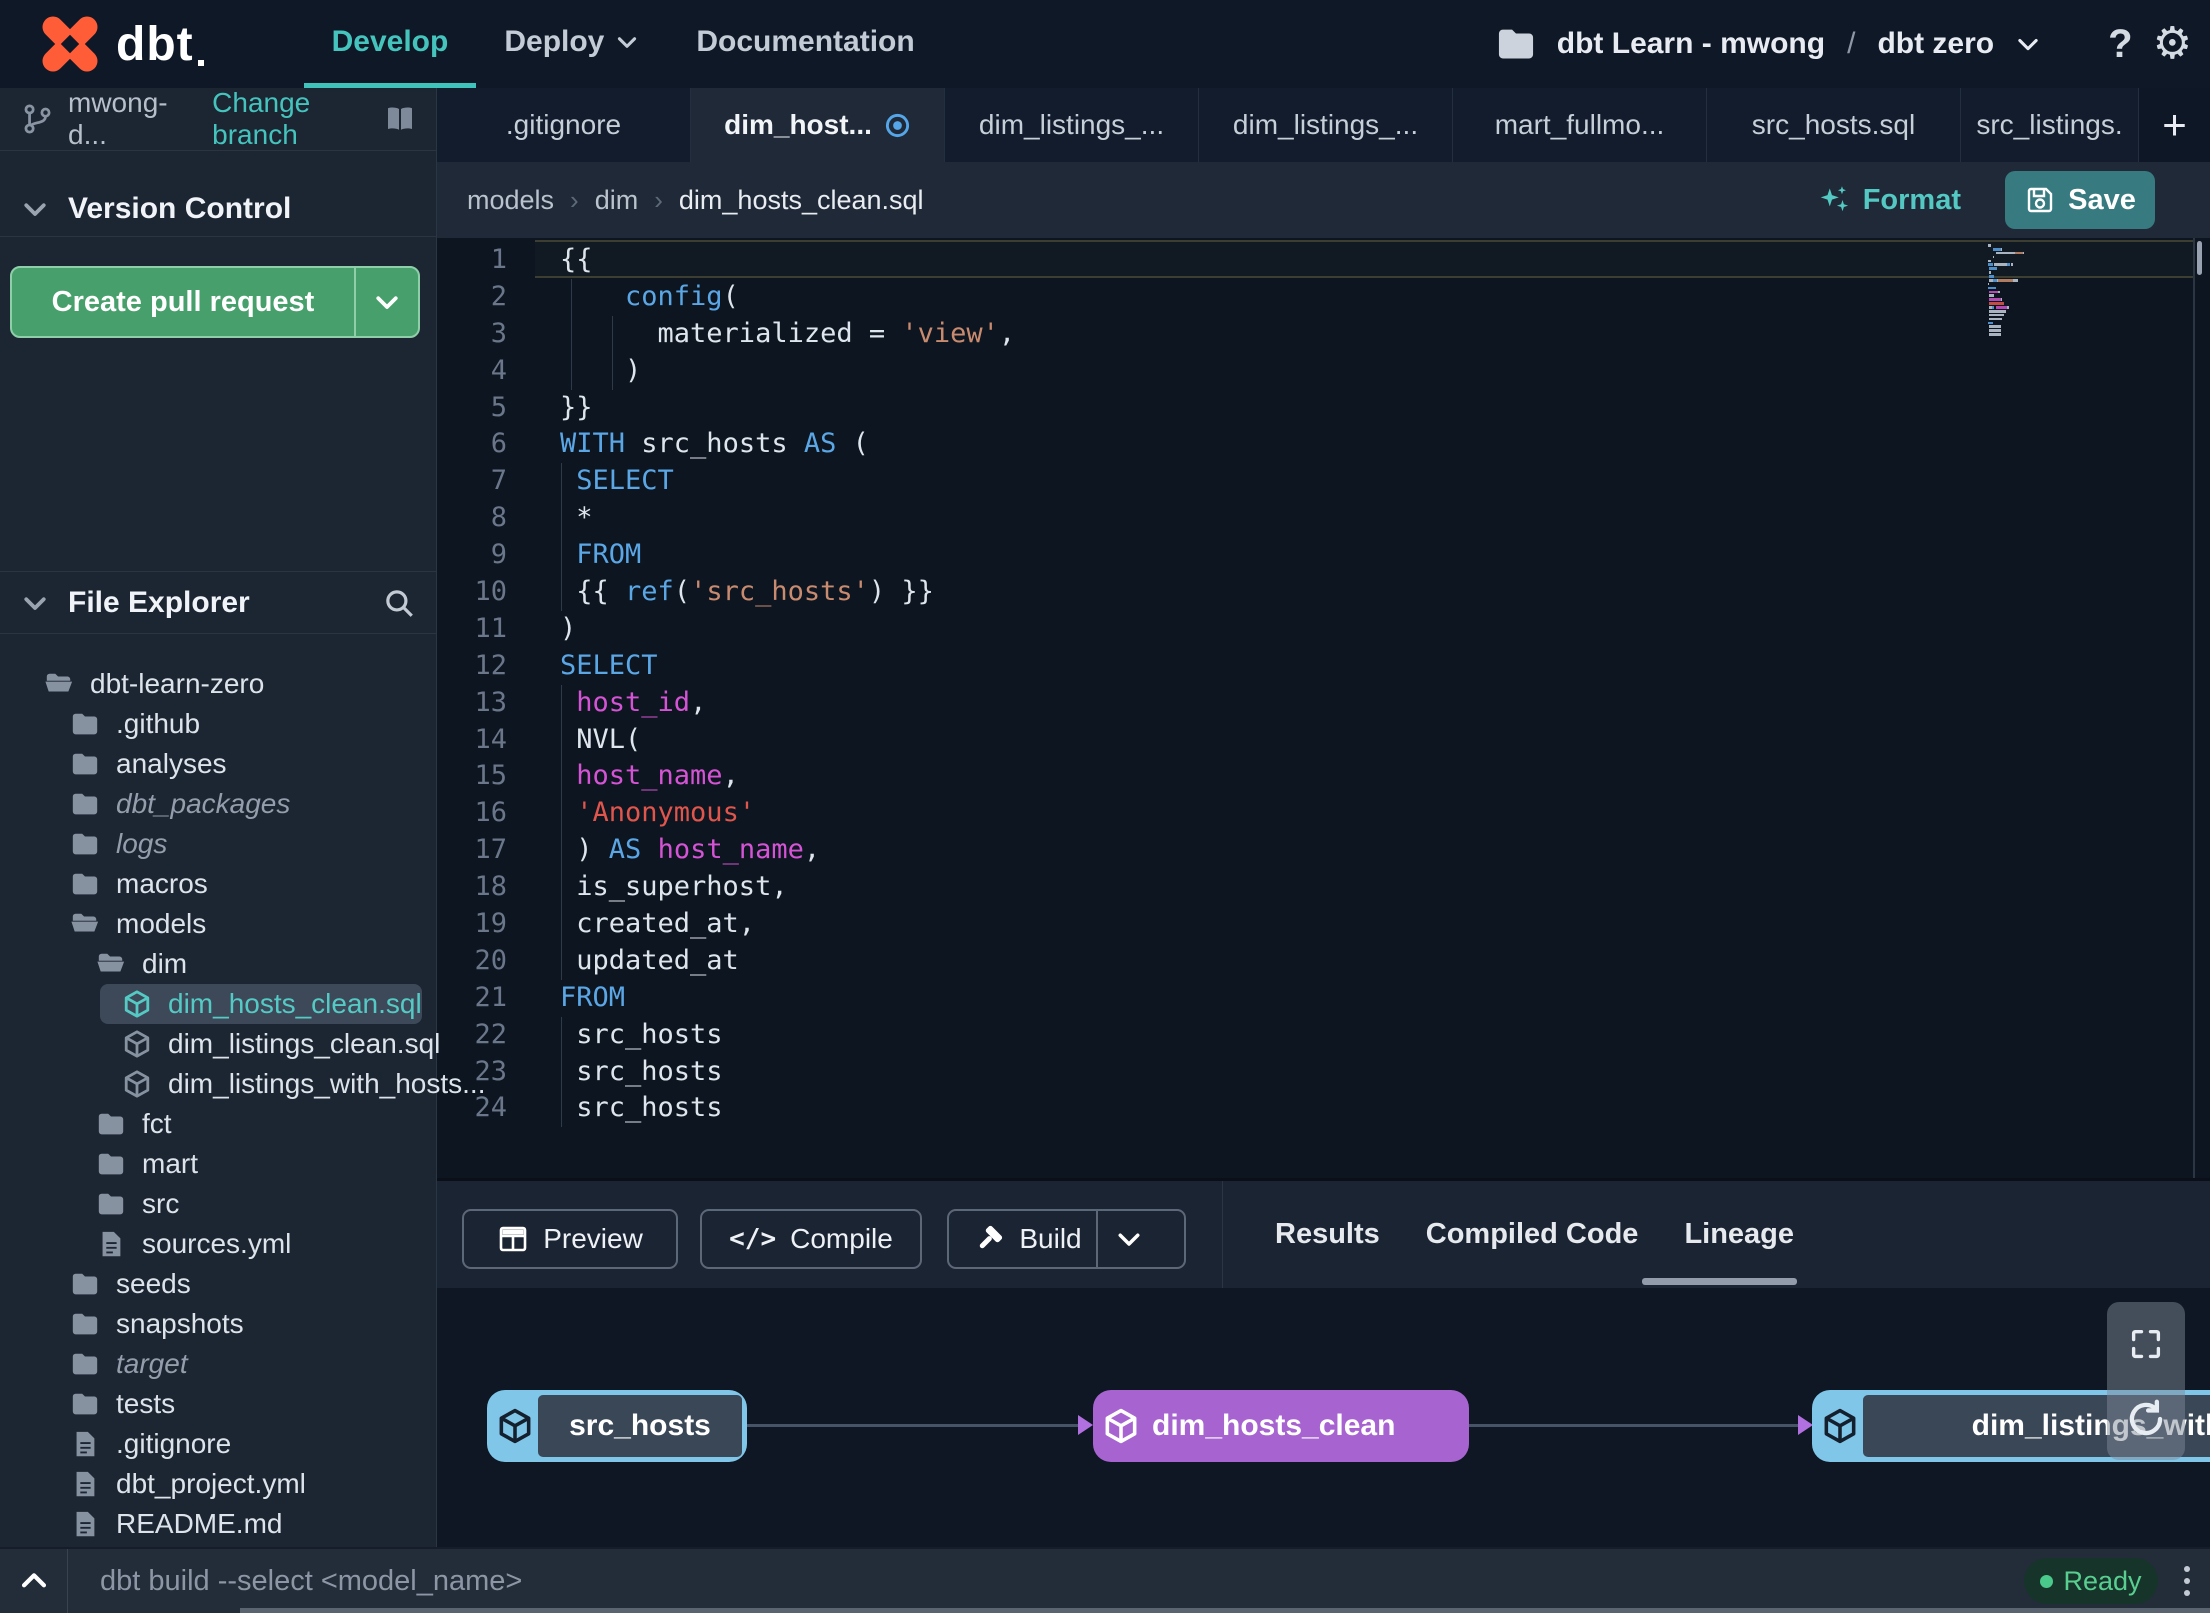 The height and width of the screenshot is (1613, 2210). I want to click on tree-item-logs: logs, so click(218, 844).